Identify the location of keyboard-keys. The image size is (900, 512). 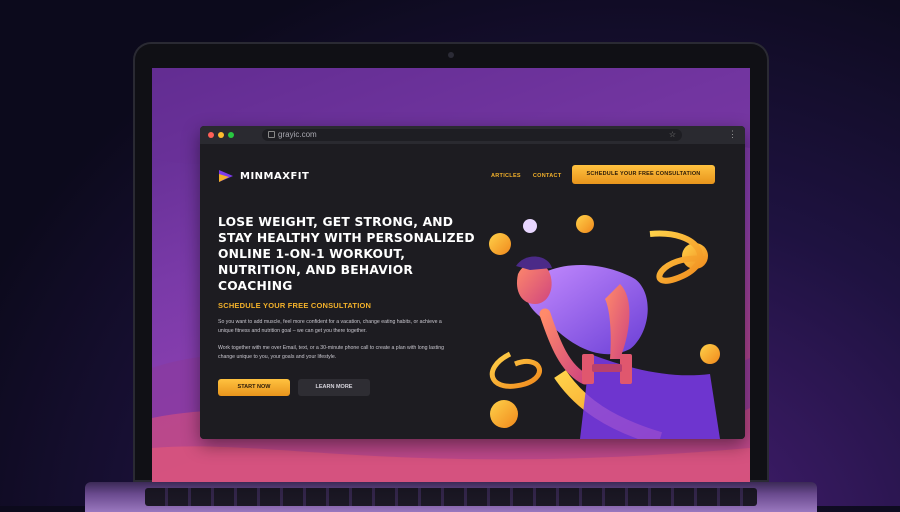
(451, 497).